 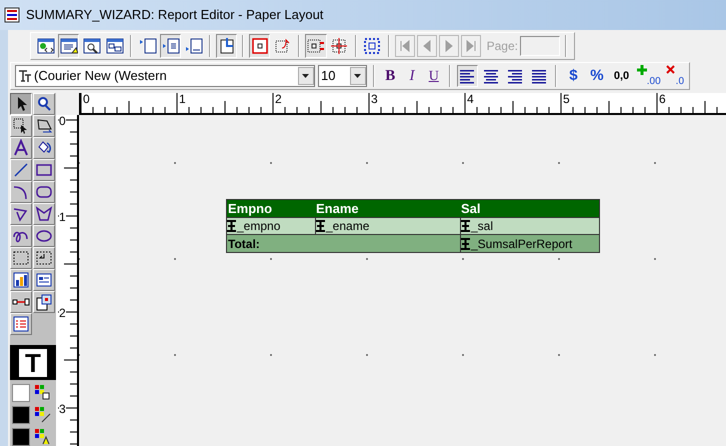 I want to click on link-tool-button, so click(x=21, y=302).